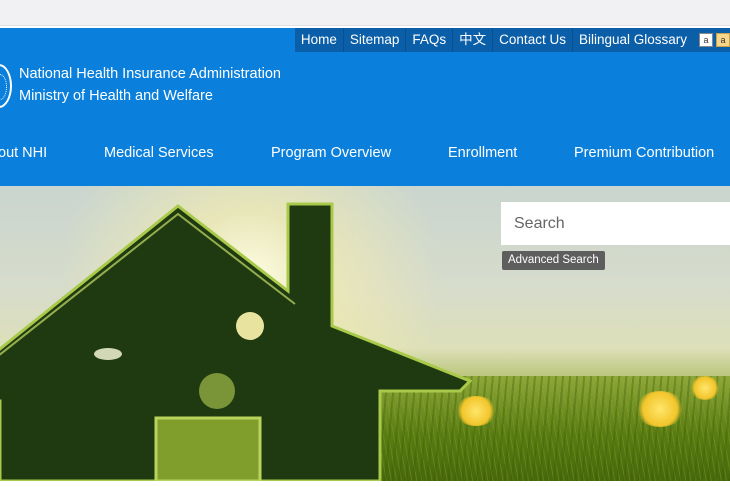 The width and height of the screenshot is (730, 487). Describe the element at coordinates (23, 153) in the screenshot. I see `nav-about-nhi: out NHI` at that location.